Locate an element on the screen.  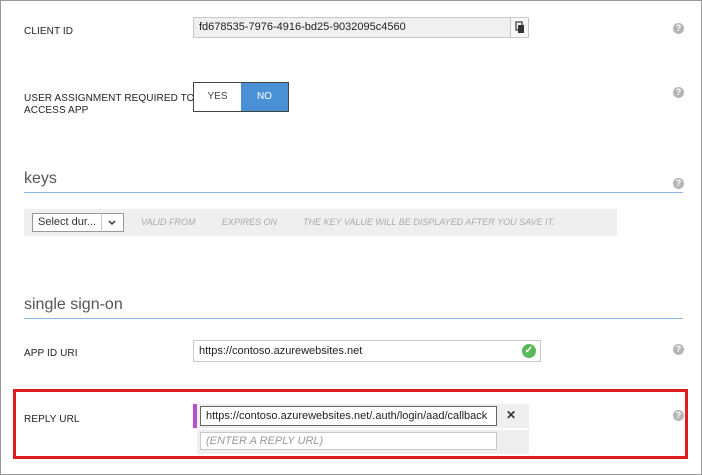
toggle-yes: YES is located at coordinates (217, 97).